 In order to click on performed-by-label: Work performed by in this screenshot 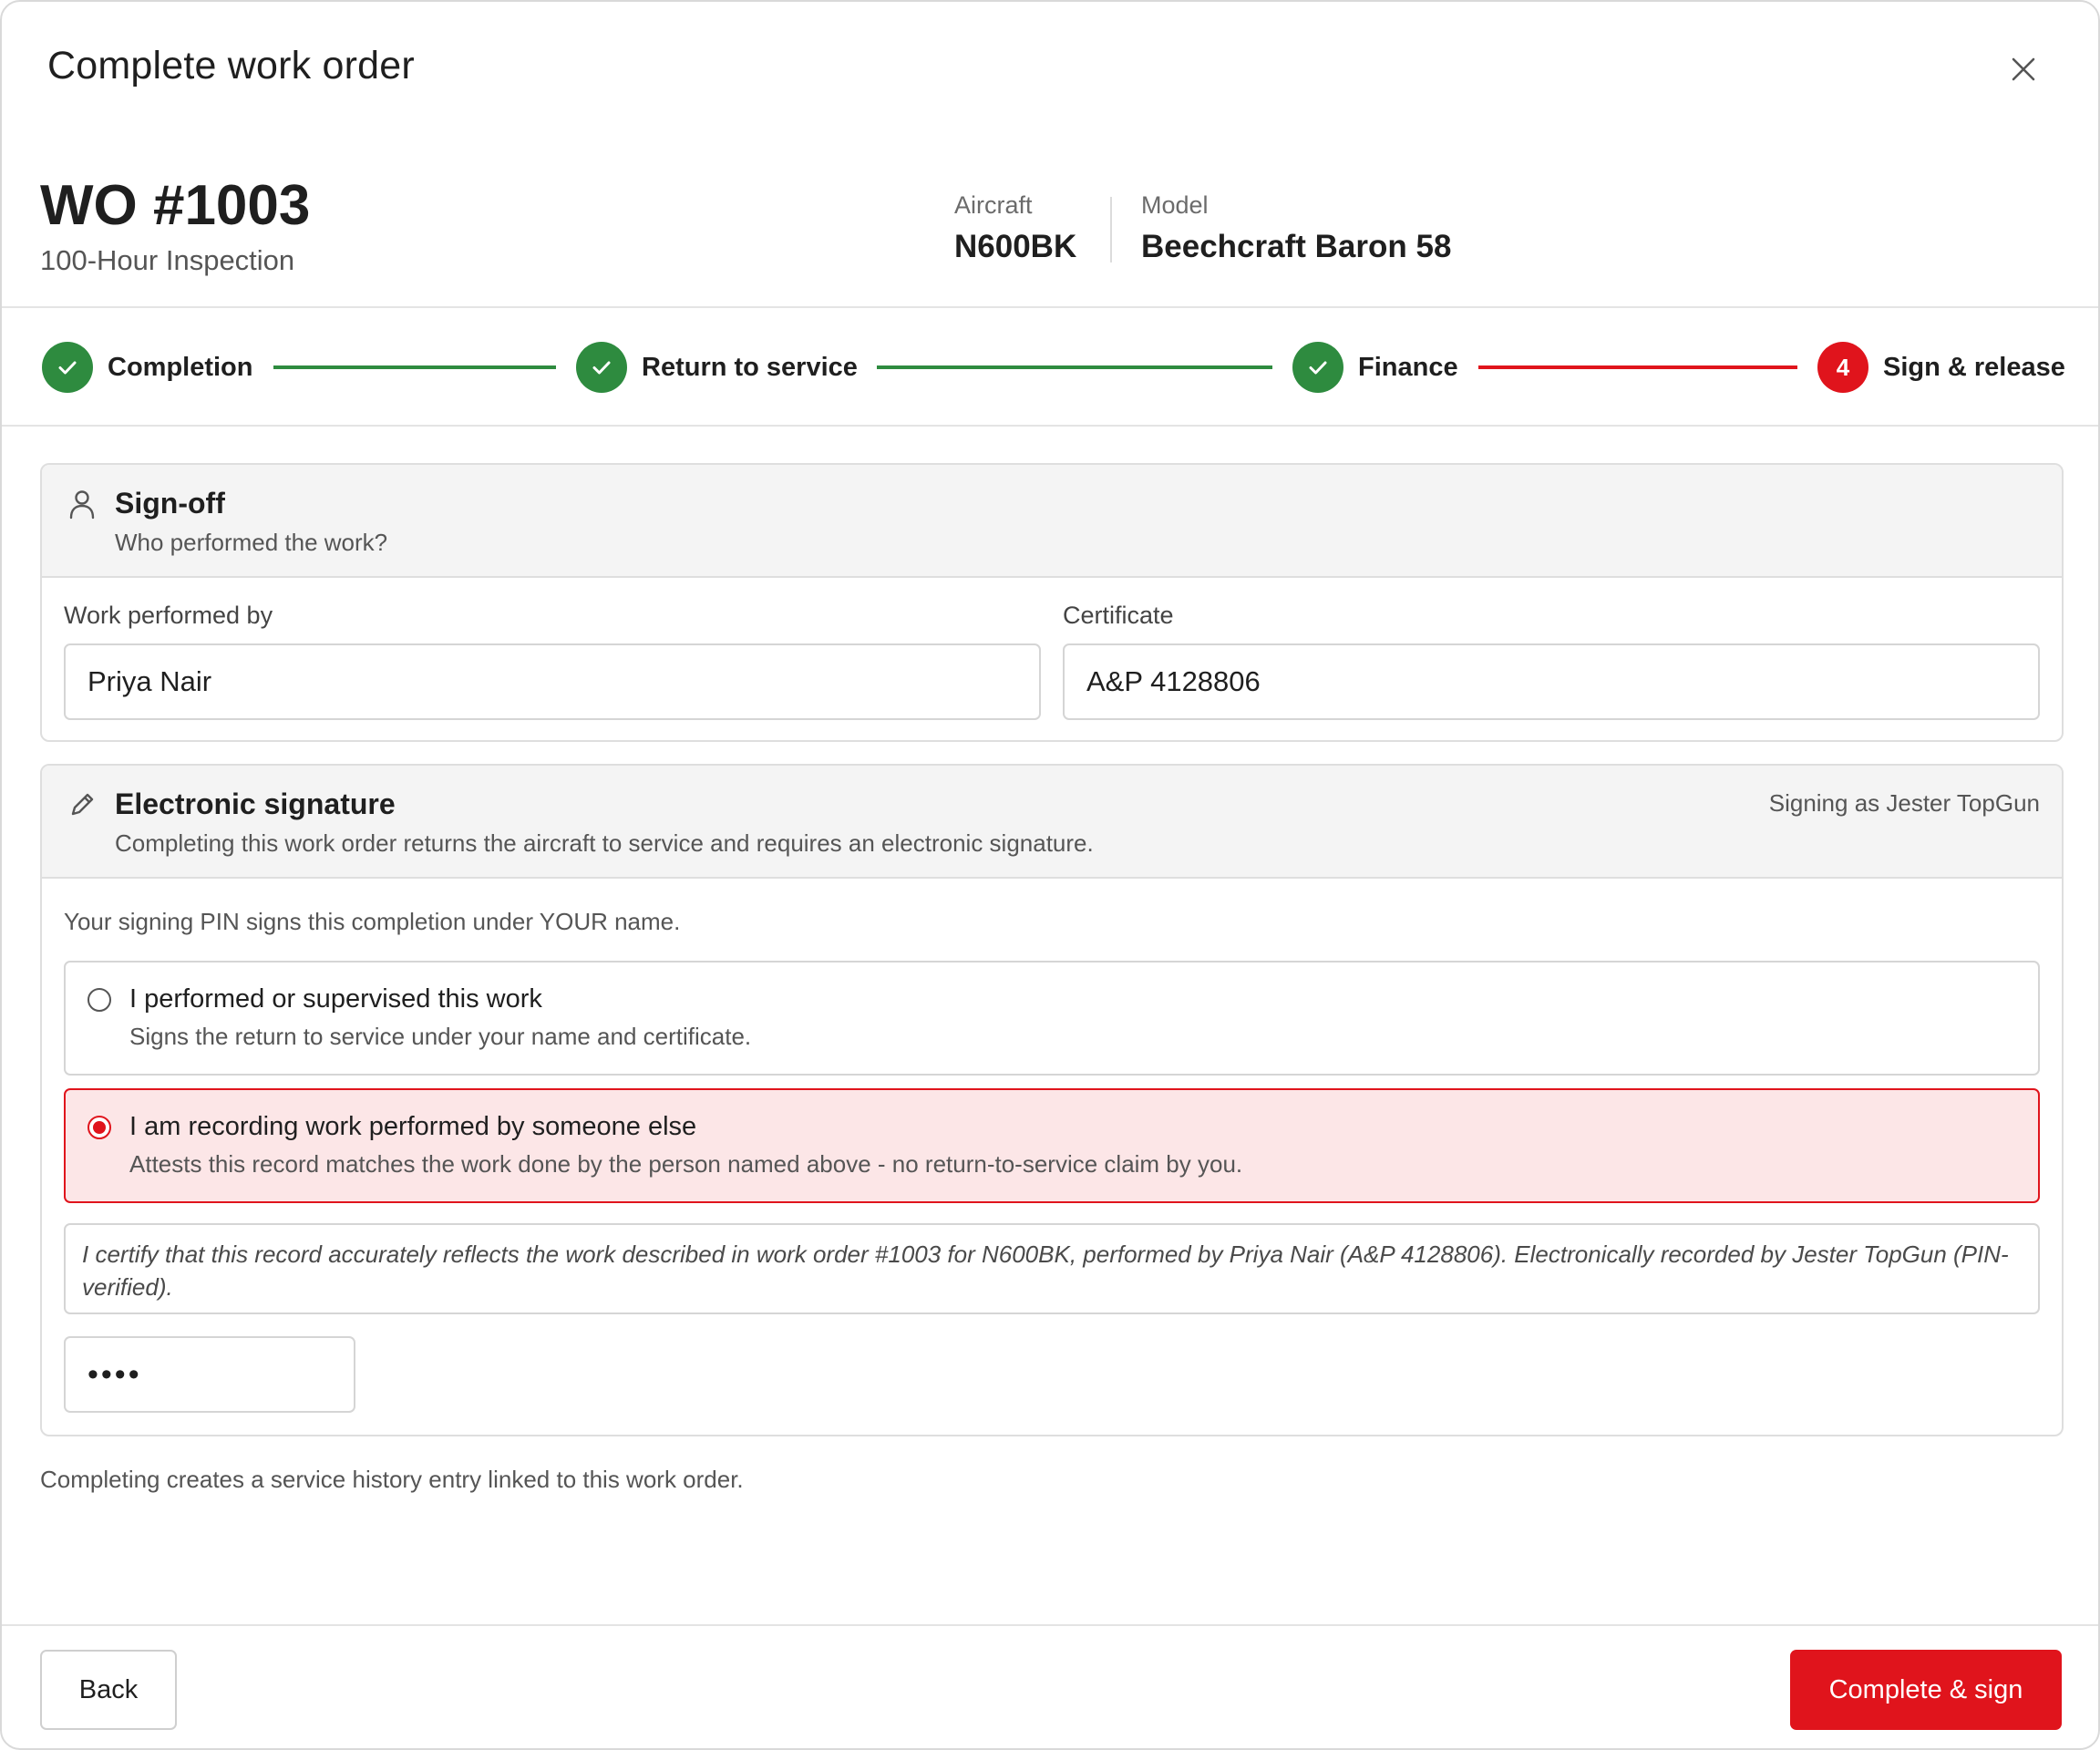, I will do `click(169, 615)`.